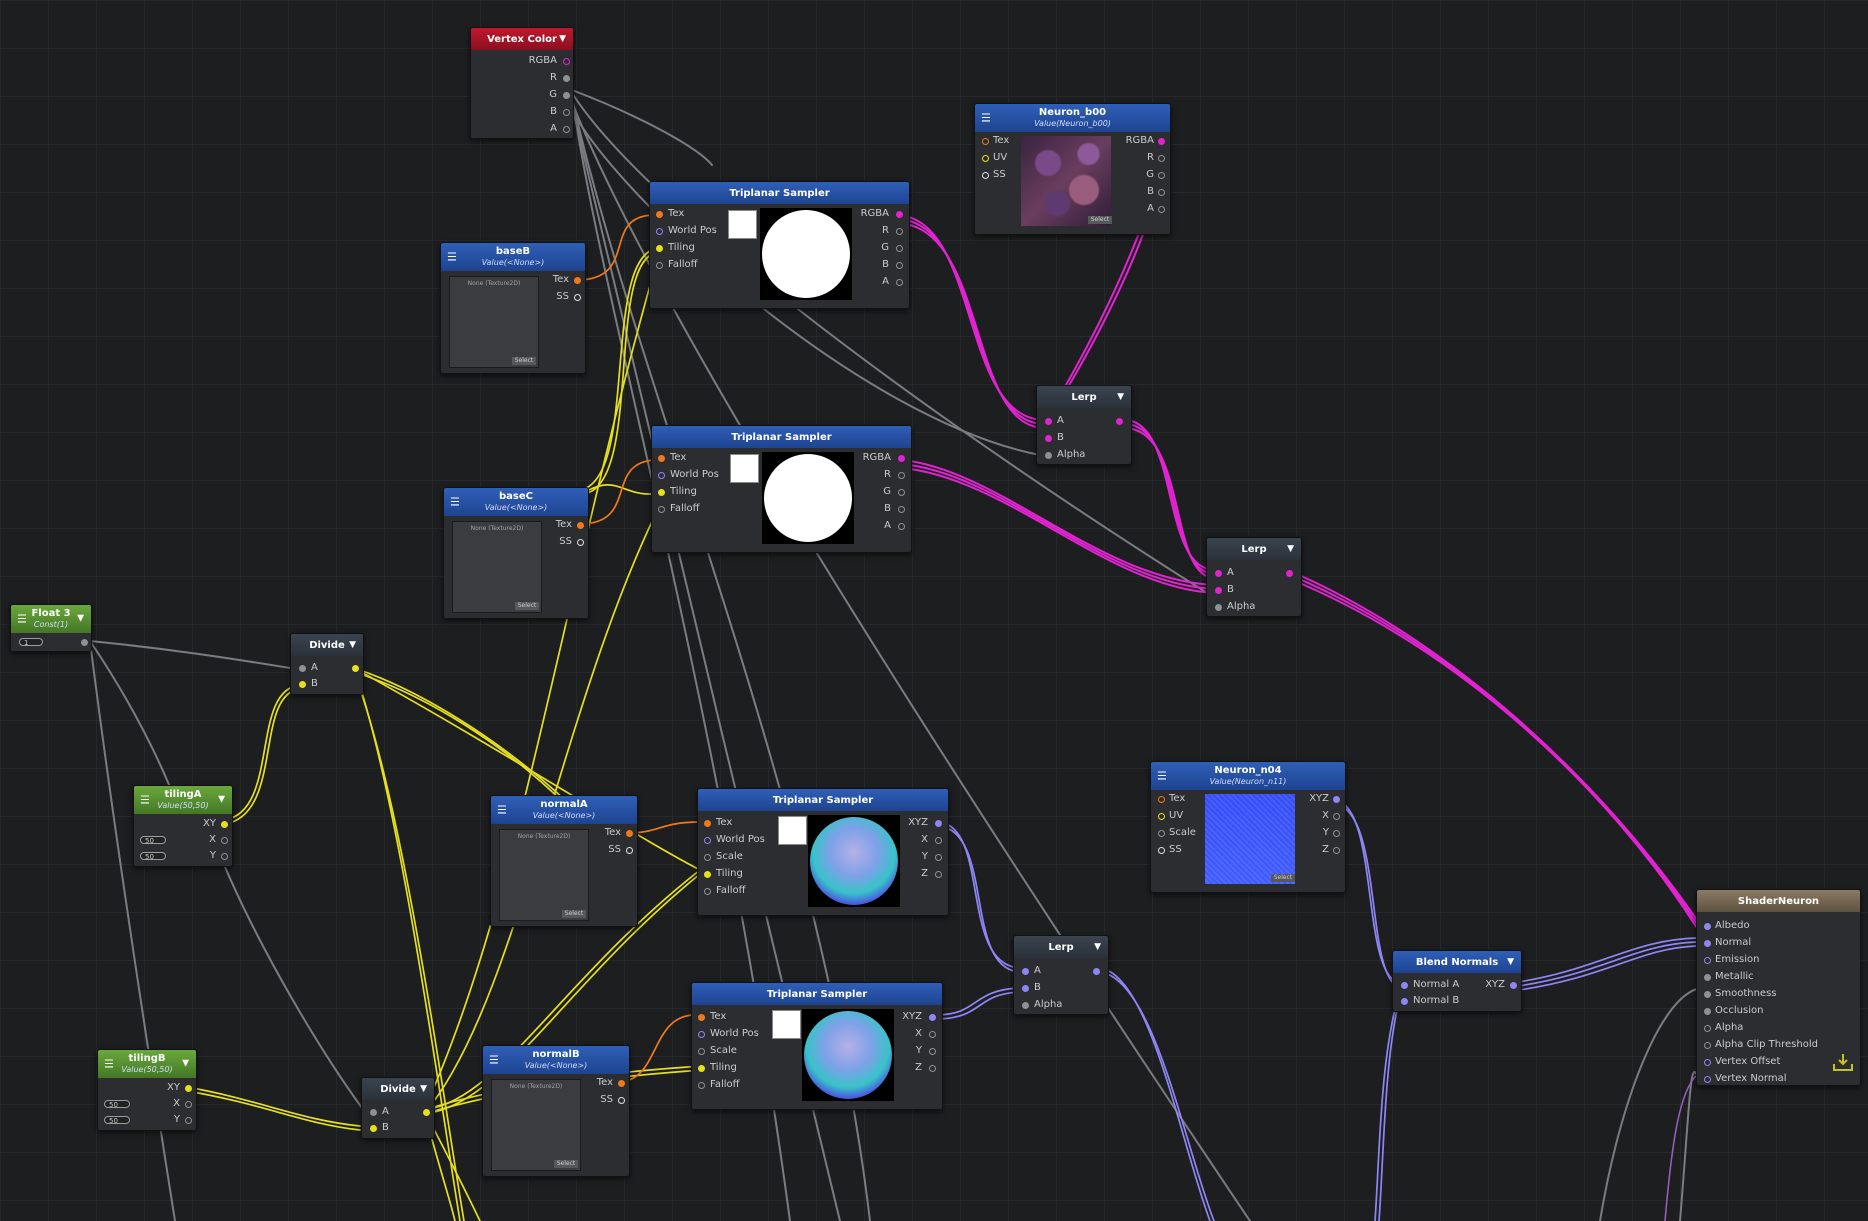 The image size is (1868, 1221). What do you see at coordinates (522, 39) in the screenshot?
I see `node-header: Vertex Color ▼` at bounding box center [522, 39].